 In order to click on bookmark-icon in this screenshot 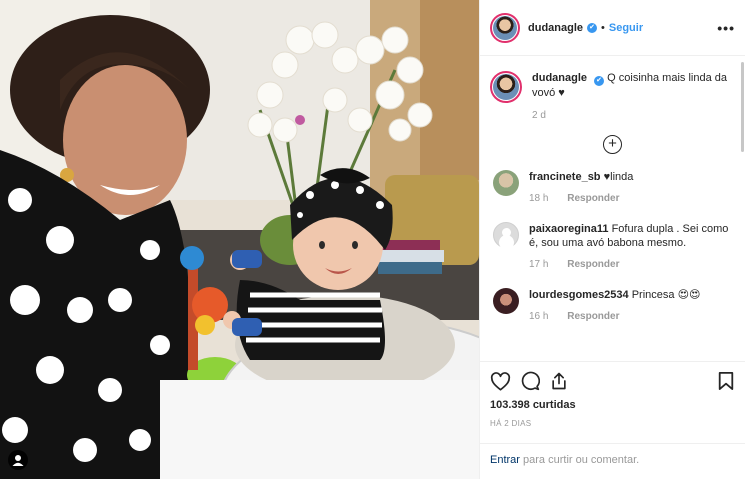, I will do `click(726, 381)`.